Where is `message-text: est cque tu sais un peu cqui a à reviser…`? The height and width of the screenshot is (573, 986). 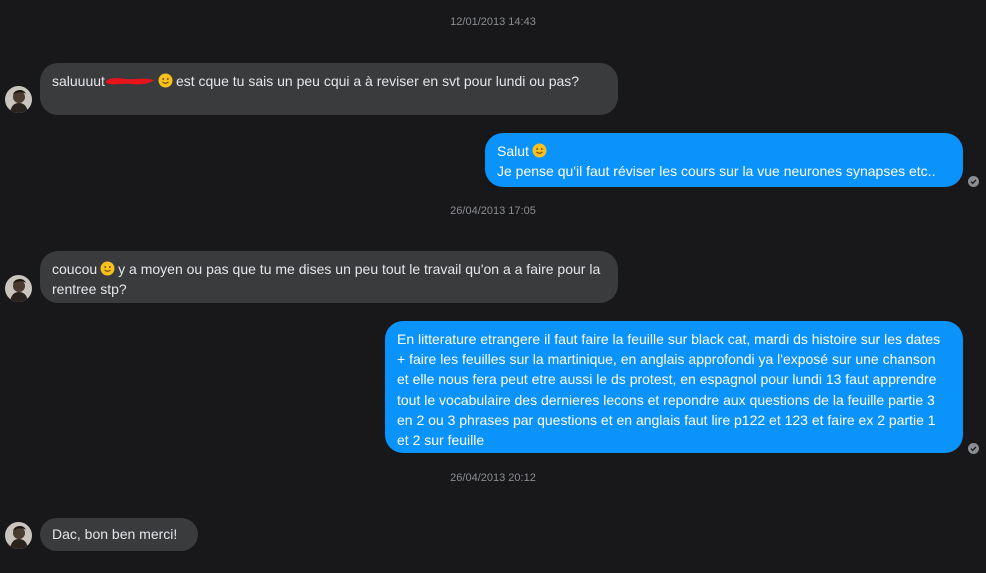
message-text: est cque tu sais un peu cqui a à reviser… is located at coordinates (377, 81).